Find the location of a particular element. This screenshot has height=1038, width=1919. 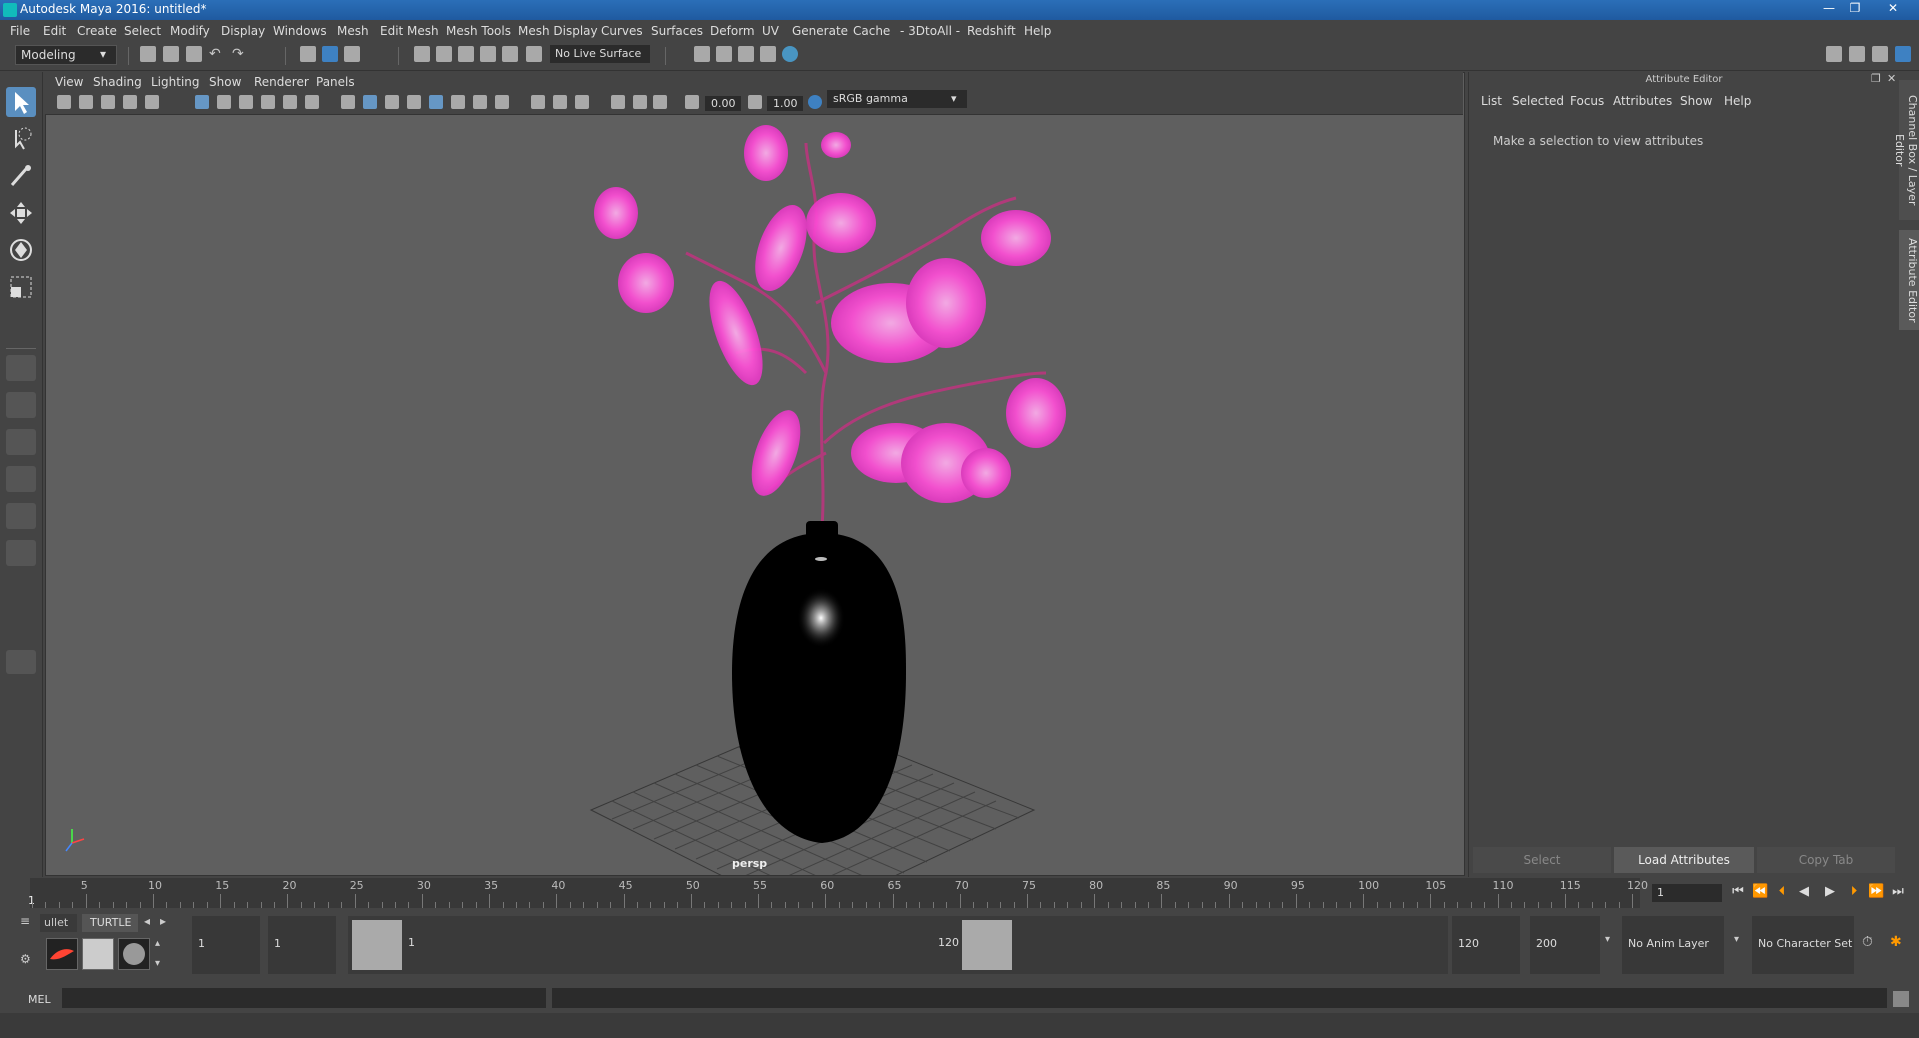

panel-menu-shading: Shading is located at coordinates (117, 82).